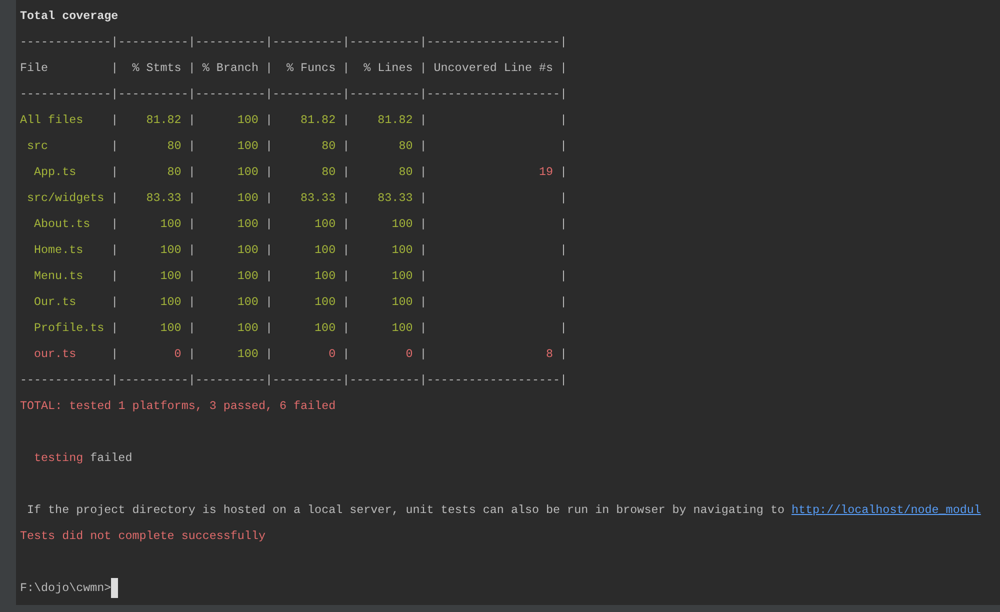  What do you see at coordinates (37, 146) in the screenshot?
I see `file-name: src` at bounding box center [37, 146].